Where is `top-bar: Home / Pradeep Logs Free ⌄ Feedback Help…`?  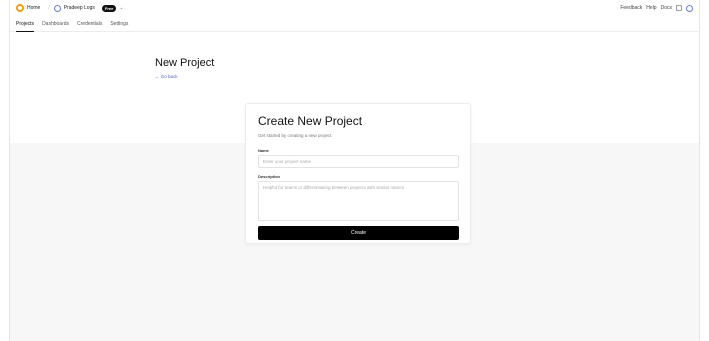
top-bar: Home / Pradeep Logs Free ⌄ Feedback Help… is located at coordinates (354, 8).